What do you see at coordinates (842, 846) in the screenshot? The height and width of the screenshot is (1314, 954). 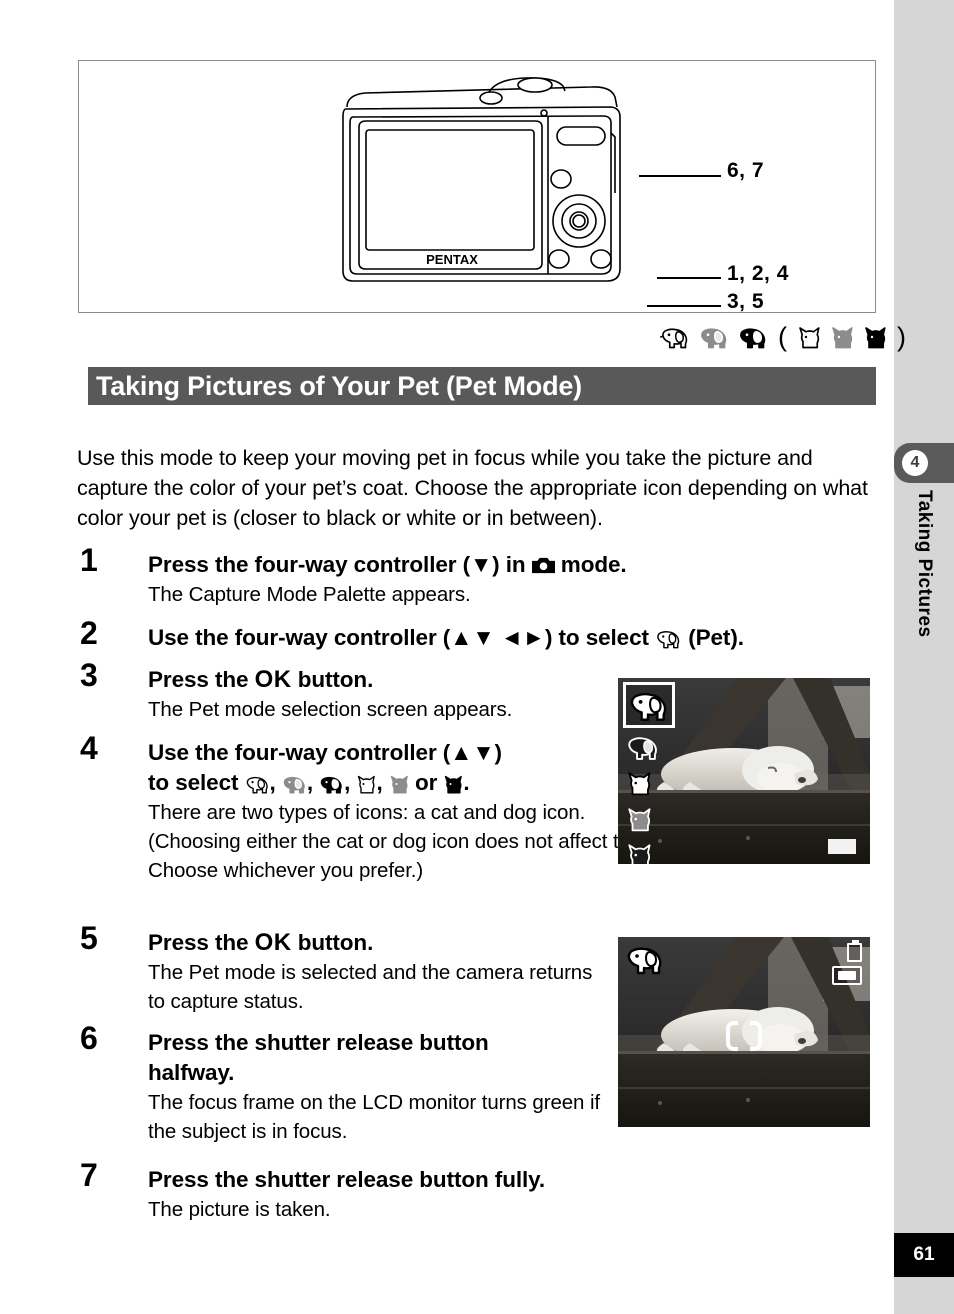 I see `status-chip` at bounding box center [842, 846].